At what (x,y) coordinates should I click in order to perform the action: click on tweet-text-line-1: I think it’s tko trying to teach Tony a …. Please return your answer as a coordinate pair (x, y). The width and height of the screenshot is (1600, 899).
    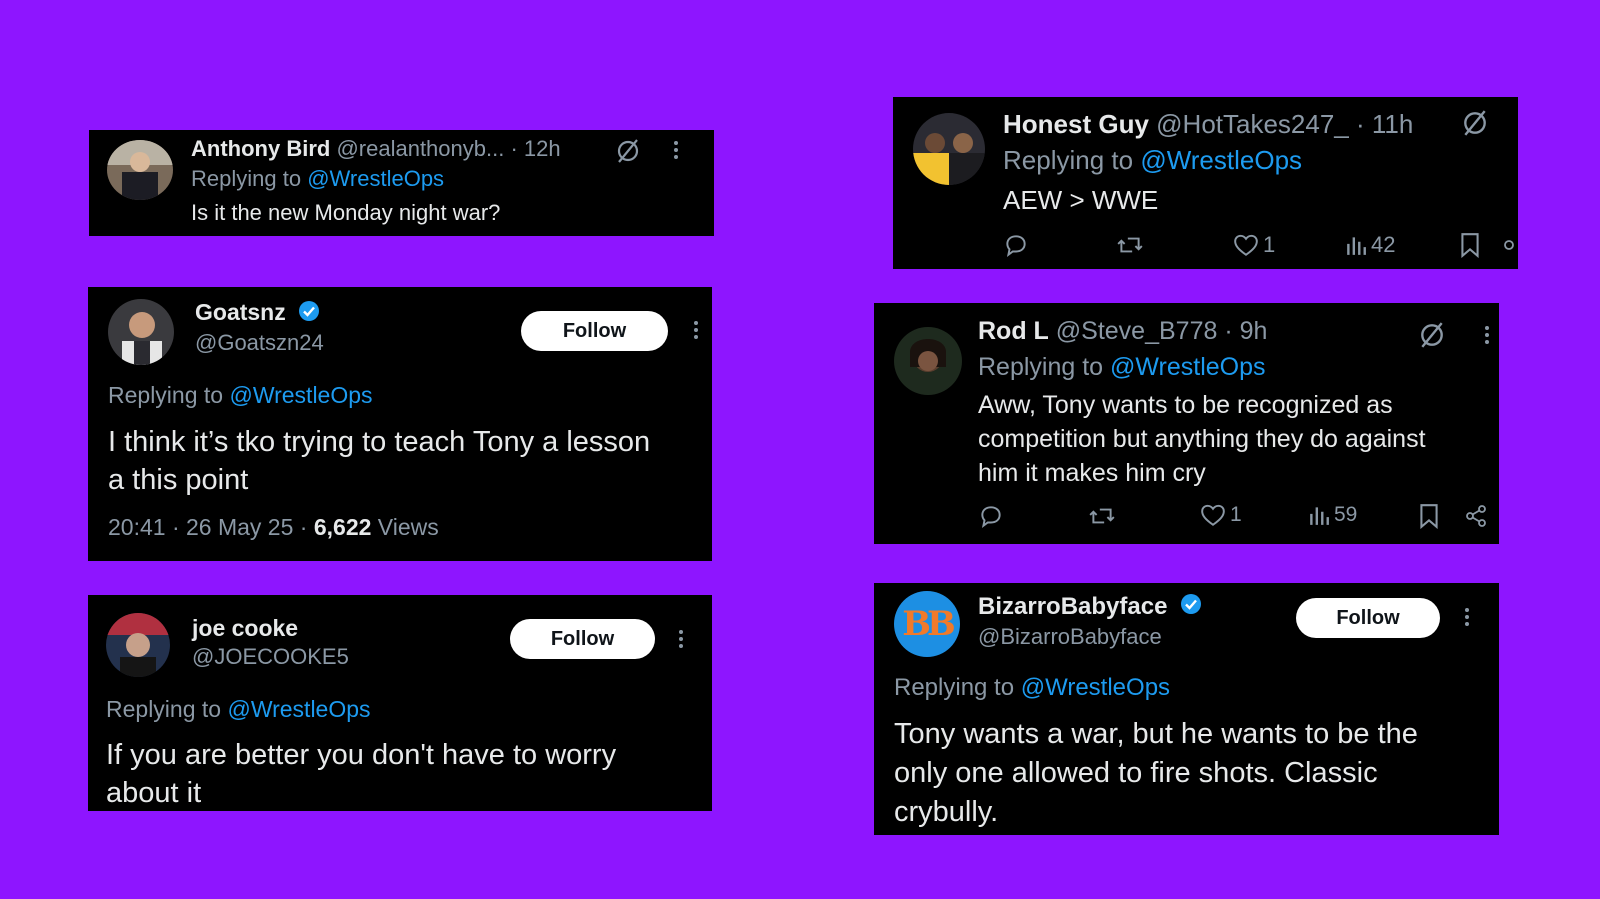
    Looking at the image, I should click on (379, 442).